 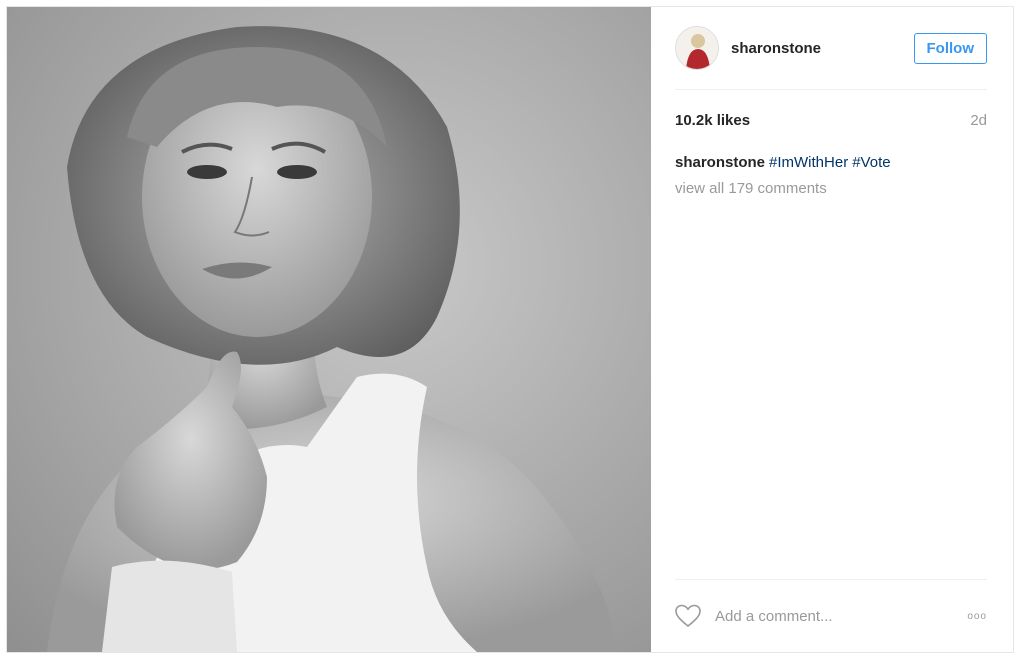 I want to click on more-options-icon: ooo, so click(x=977, y=616).